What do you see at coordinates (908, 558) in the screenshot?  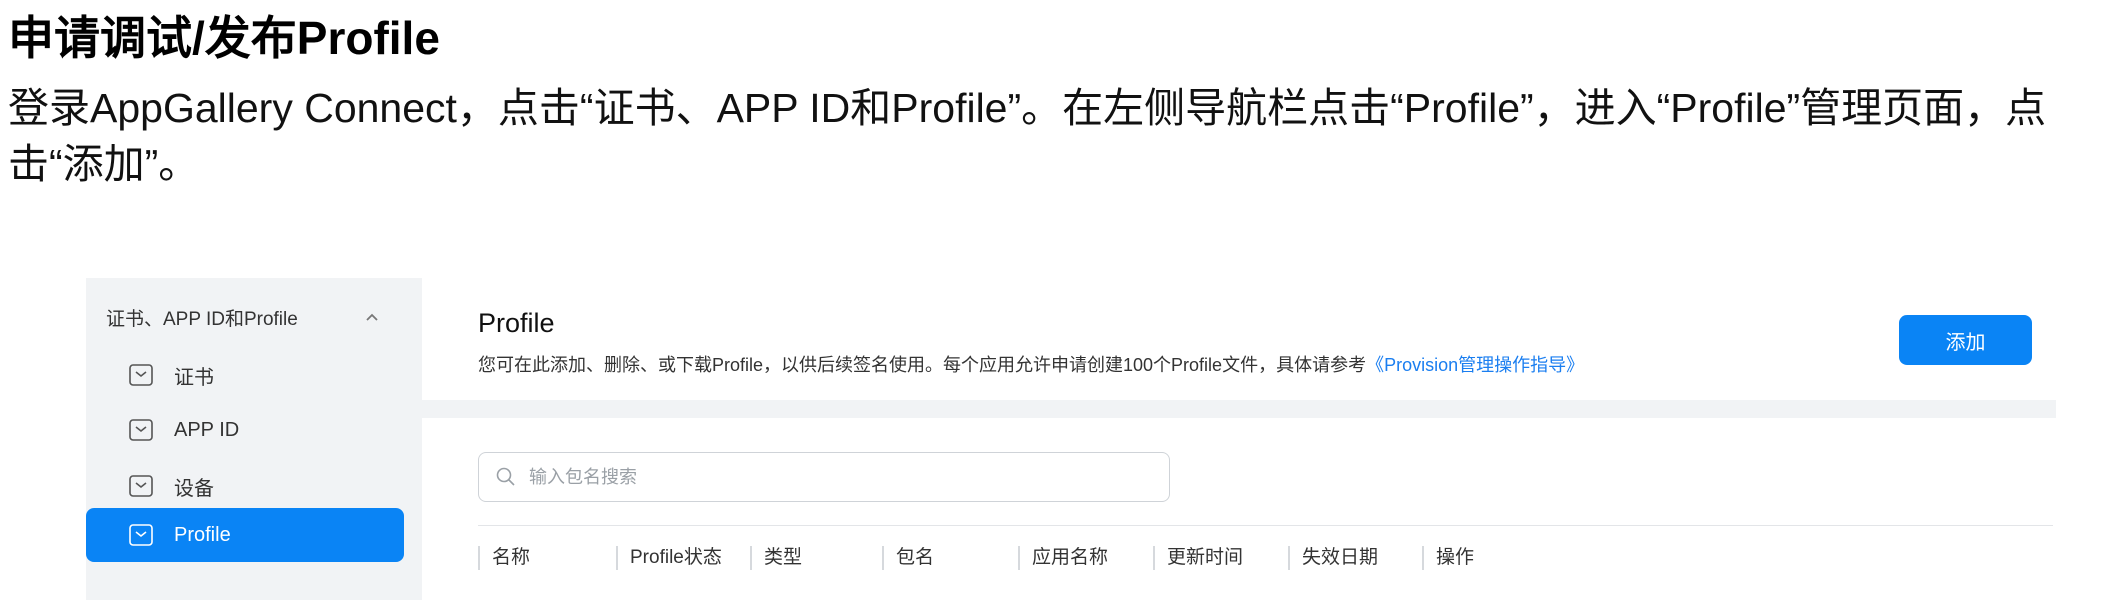 I see `column-header-package-name: 包名` at bounding box center [908, 558].